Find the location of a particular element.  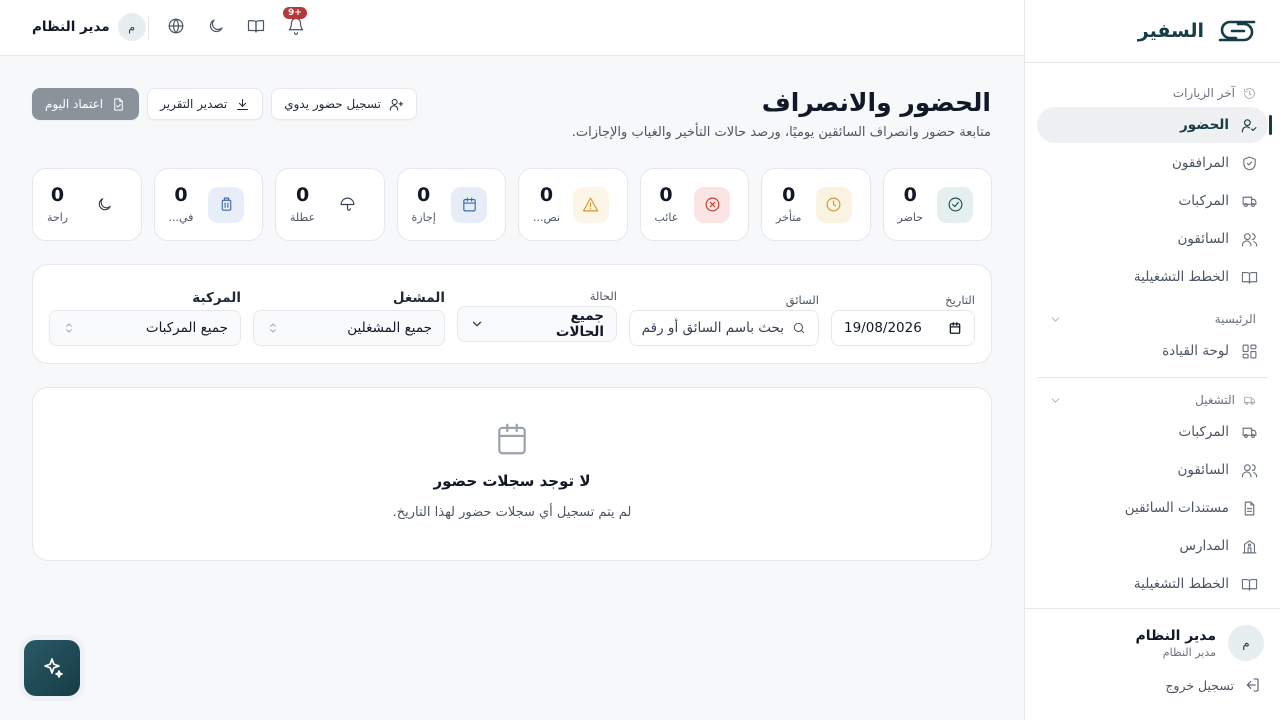

manual-attendance-button: تسجيل حضور يدوي is located at coordinates (344, 104).